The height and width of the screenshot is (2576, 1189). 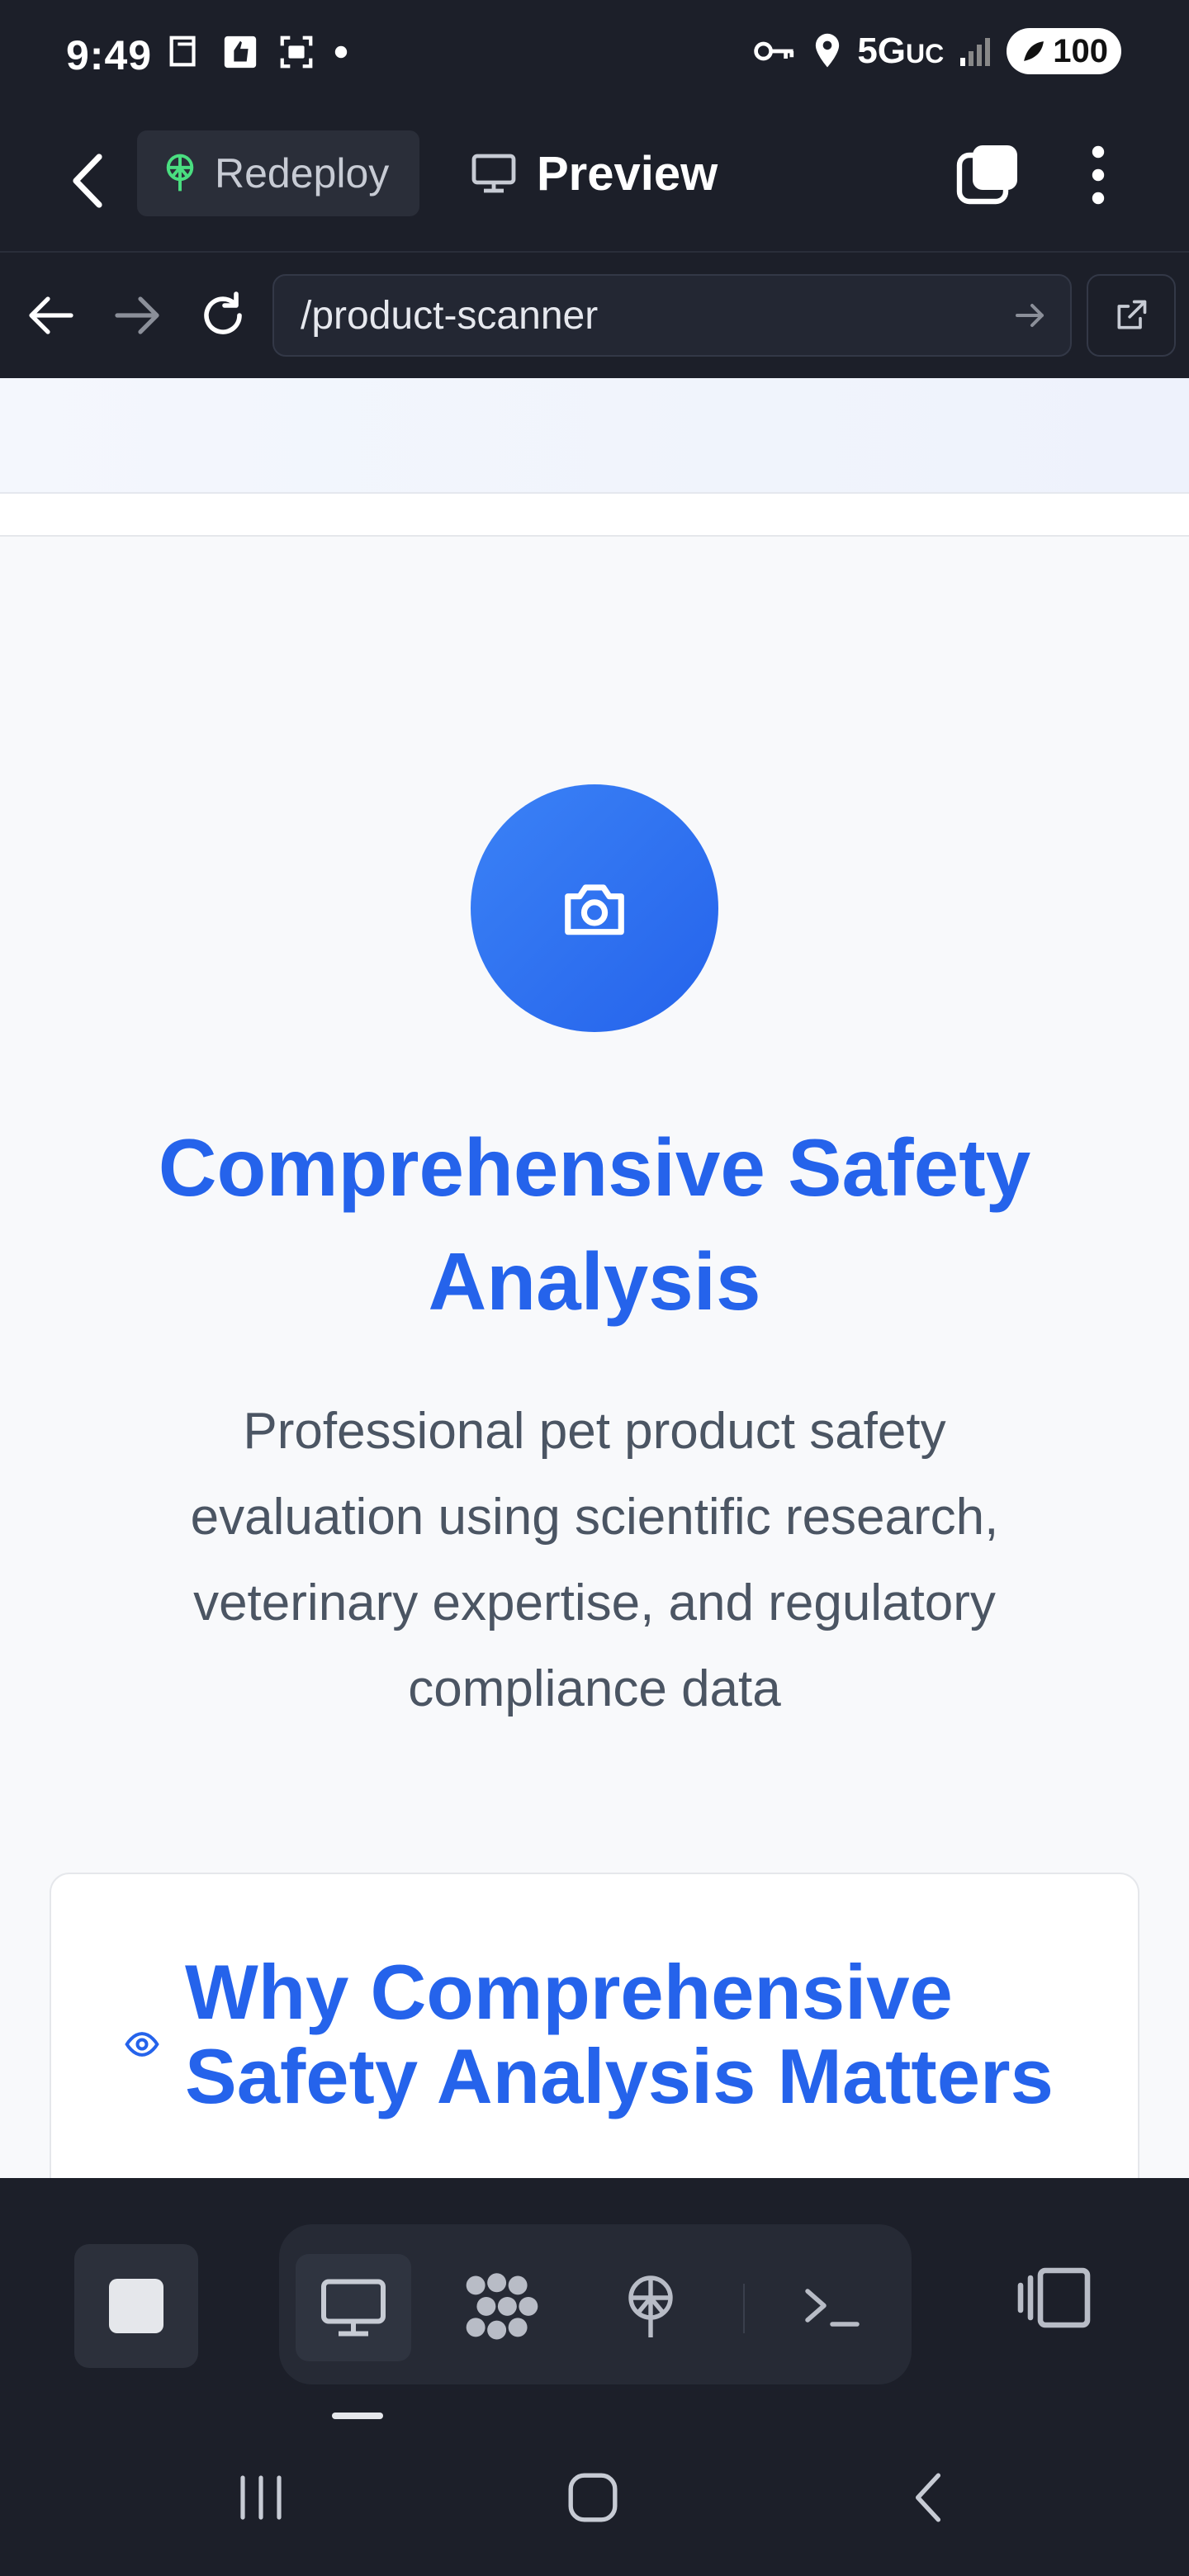 What do you see at coordinates (240, 52) in the screenshot?
I see `thumbs-up-notification-icon` at bounding box center [240, 52].